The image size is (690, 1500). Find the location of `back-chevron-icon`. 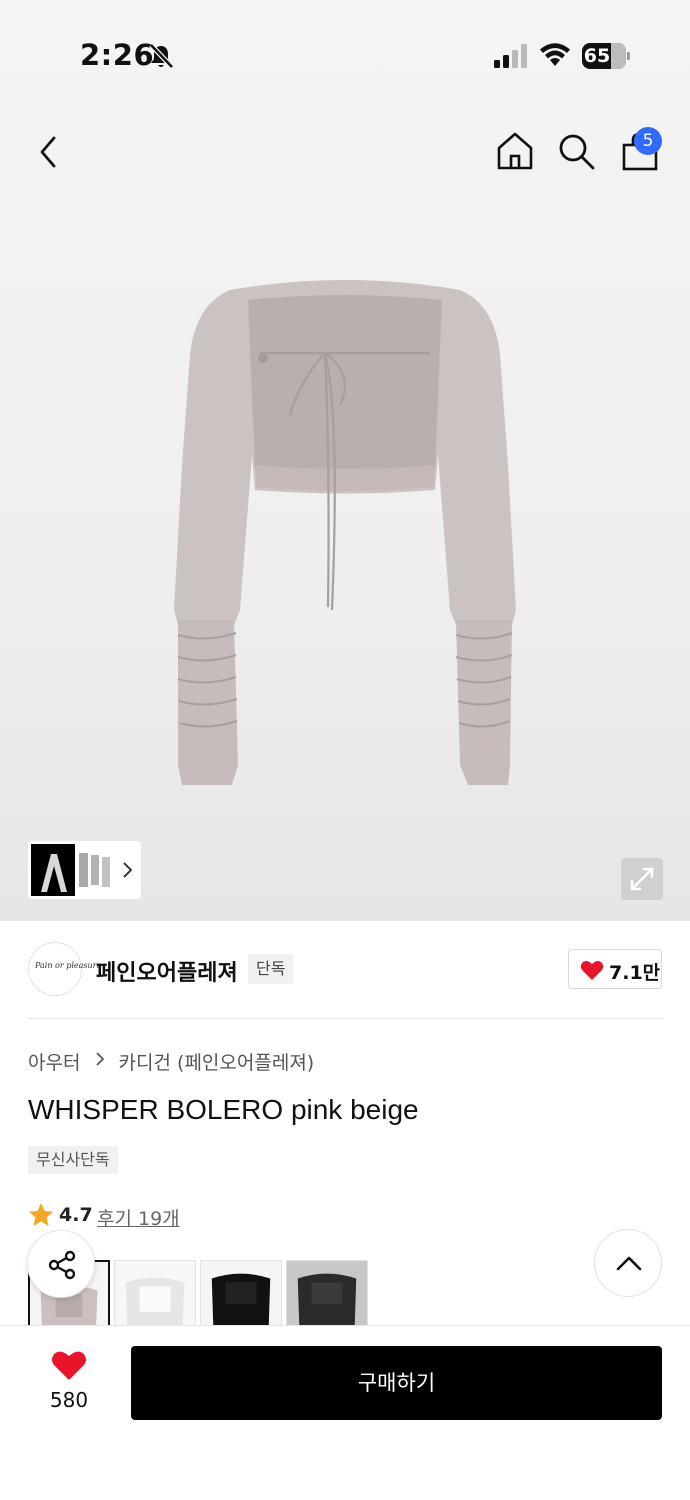

back-chevron-icon is located at coordinates (50, 152).